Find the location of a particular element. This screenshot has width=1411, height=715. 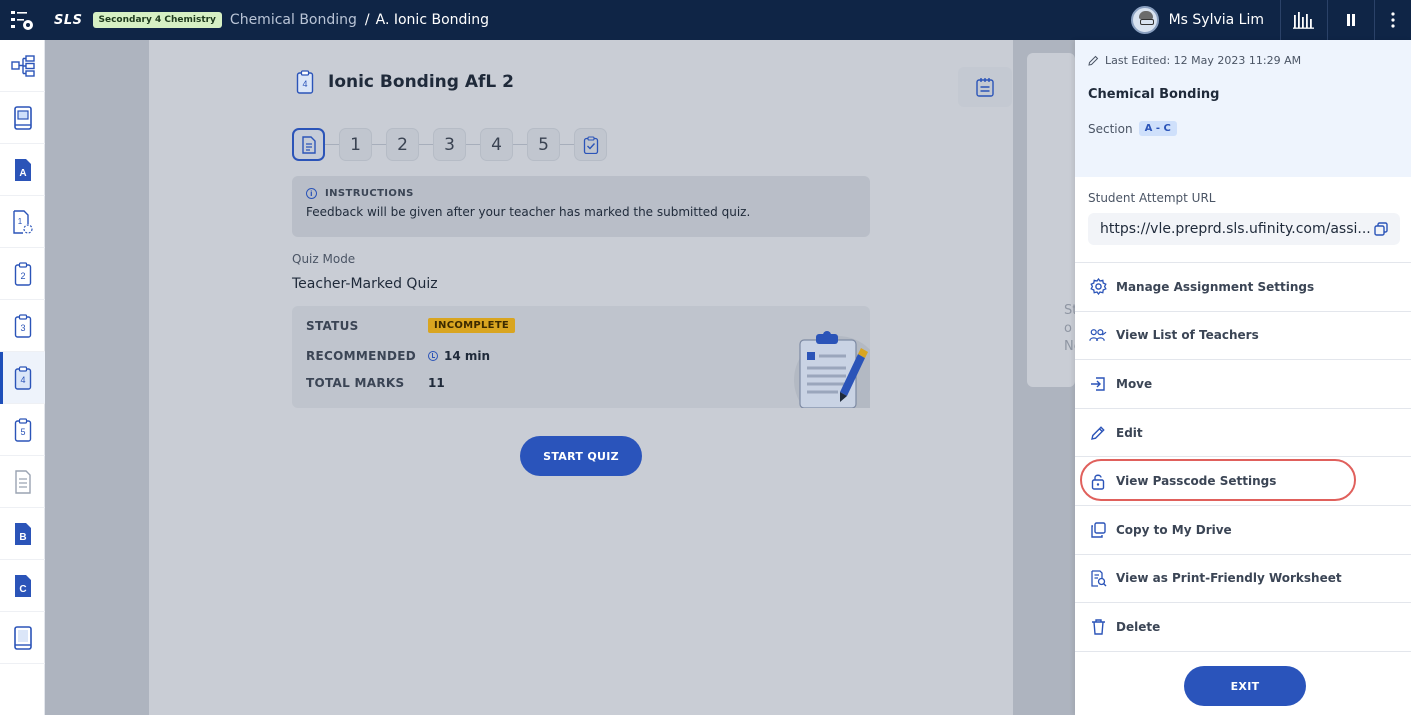

apps-menu-icon is located at coordinates (22, 20).